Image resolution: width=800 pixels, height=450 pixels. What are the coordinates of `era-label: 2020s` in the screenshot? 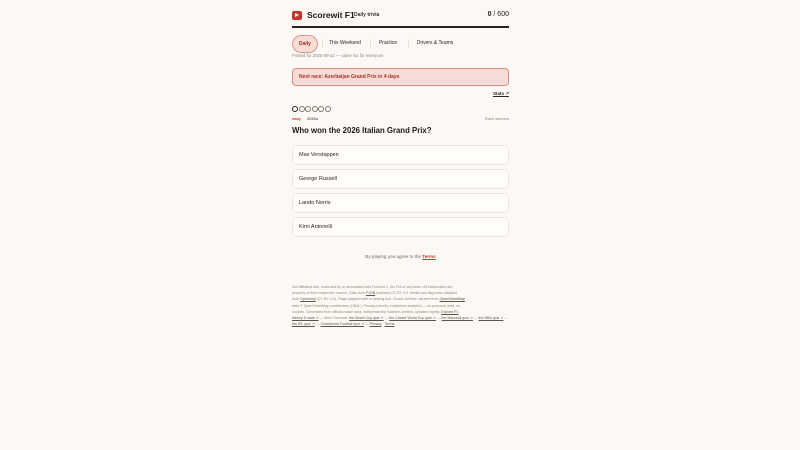 It's located at (313, 118).